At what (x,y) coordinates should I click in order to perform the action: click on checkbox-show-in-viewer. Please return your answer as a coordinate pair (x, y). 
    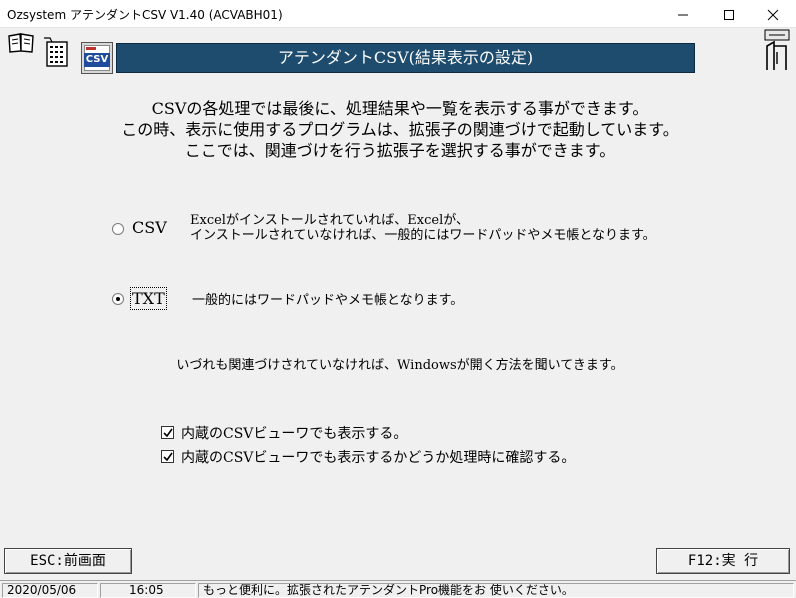
    Looking at the image, I should click on (167, 432).